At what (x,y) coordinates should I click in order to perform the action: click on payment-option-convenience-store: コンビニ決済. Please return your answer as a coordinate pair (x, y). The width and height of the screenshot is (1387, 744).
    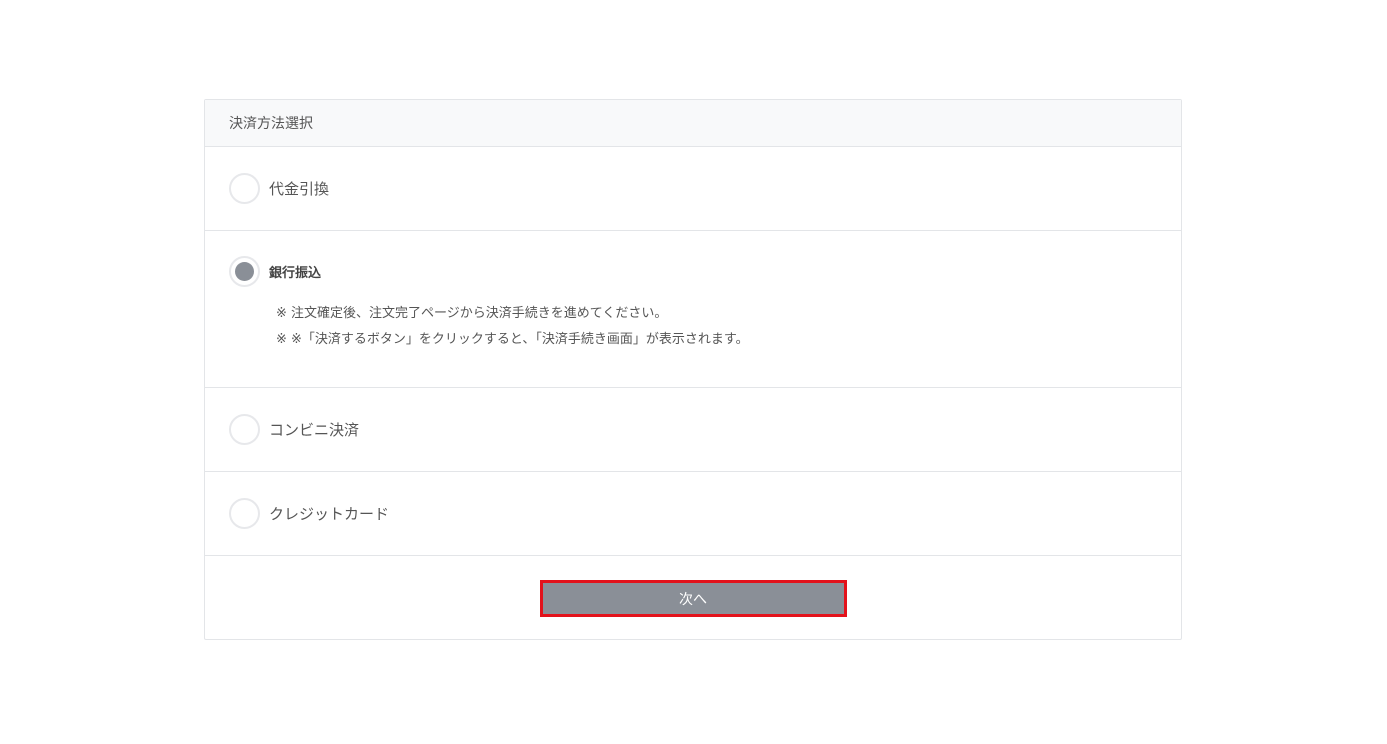
    Looking at the image, I should click on (693, 430).